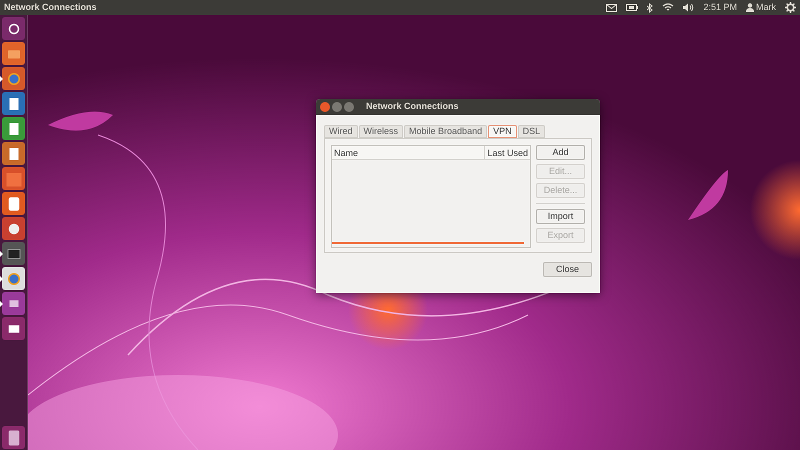  Describe the element at coordinates (688, 7) in the screenshot. I see `volume-icon` at that location.